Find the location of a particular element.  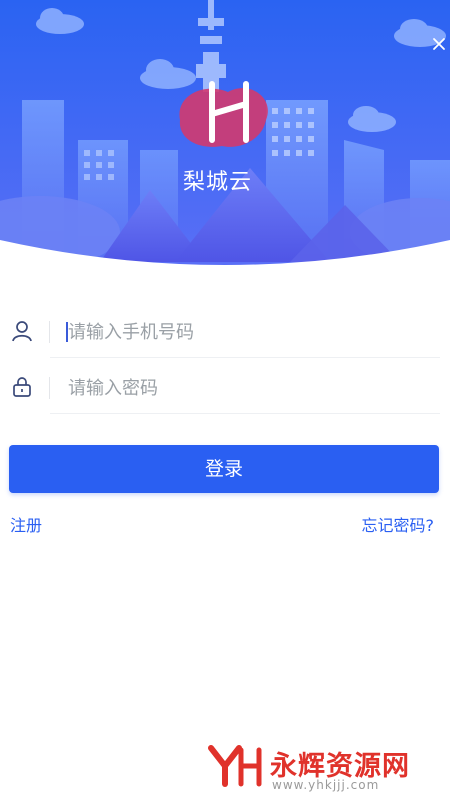

phone-field-separator is located at coordinates (49, 332).